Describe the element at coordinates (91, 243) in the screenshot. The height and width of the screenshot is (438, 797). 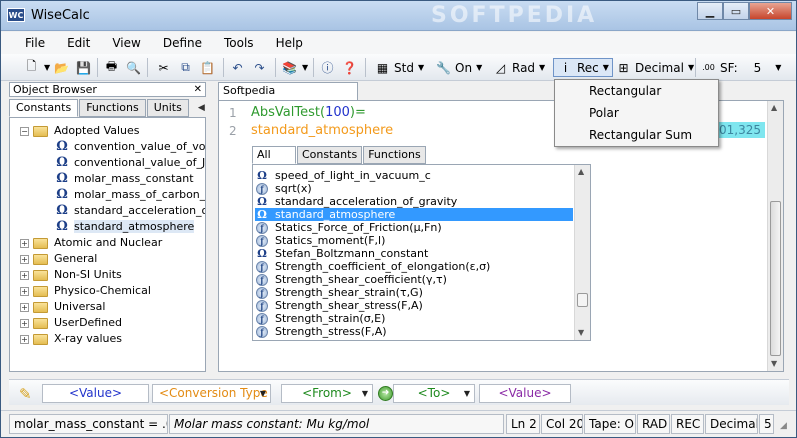
I see `tree-folder: + Atomic and Nuclear` at that location.